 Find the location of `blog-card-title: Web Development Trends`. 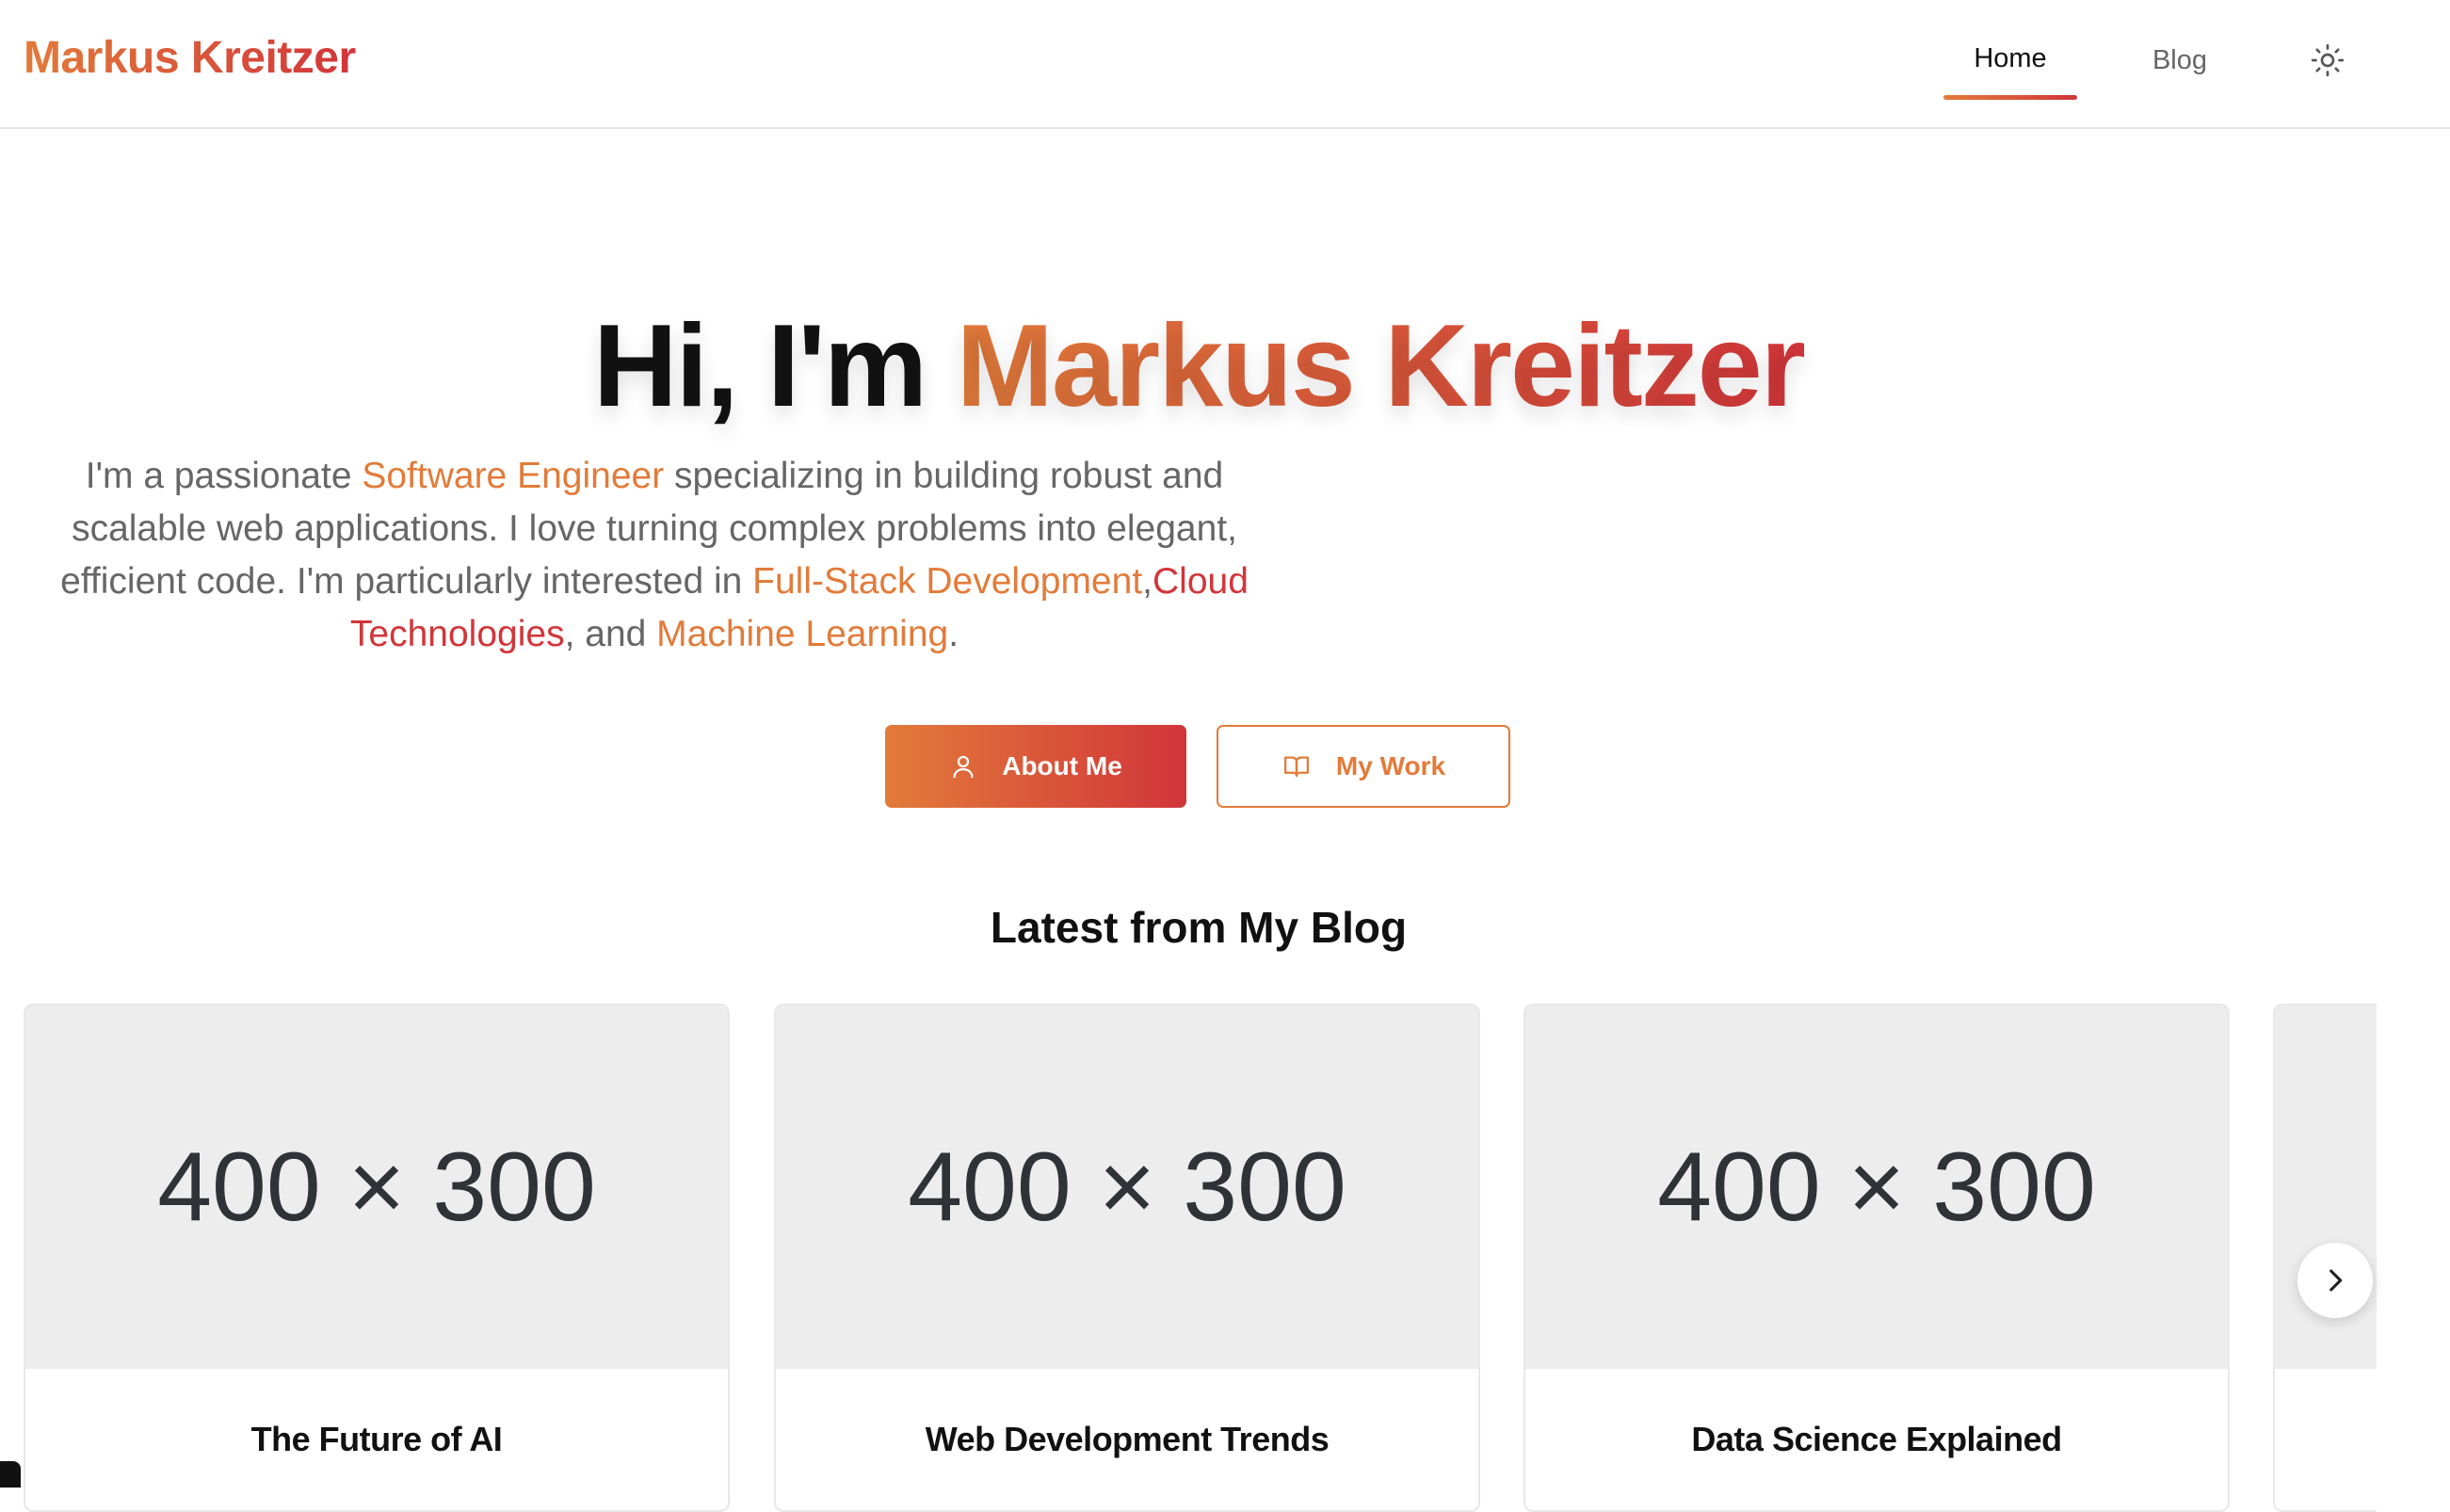

blog-card-title: Web Development Trends is located at coordinates (1127, 1439).